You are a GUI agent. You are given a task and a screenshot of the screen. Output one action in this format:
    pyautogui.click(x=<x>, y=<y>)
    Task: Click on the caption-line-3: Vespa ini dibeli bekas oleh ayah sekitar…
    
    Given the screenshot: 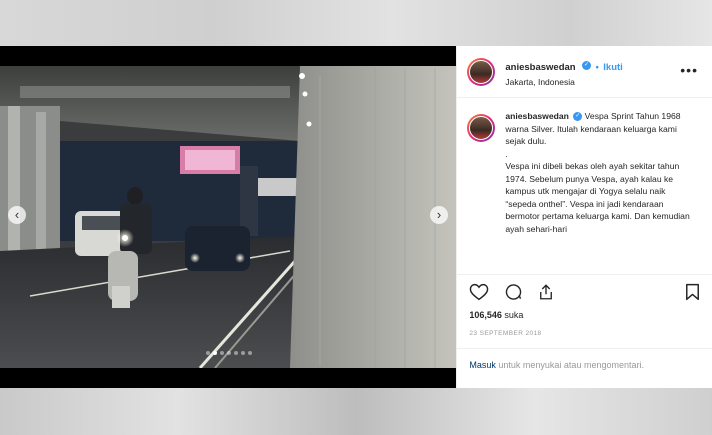 What is the action you would take?
    pyautogui.click(x=597, y=197)
    